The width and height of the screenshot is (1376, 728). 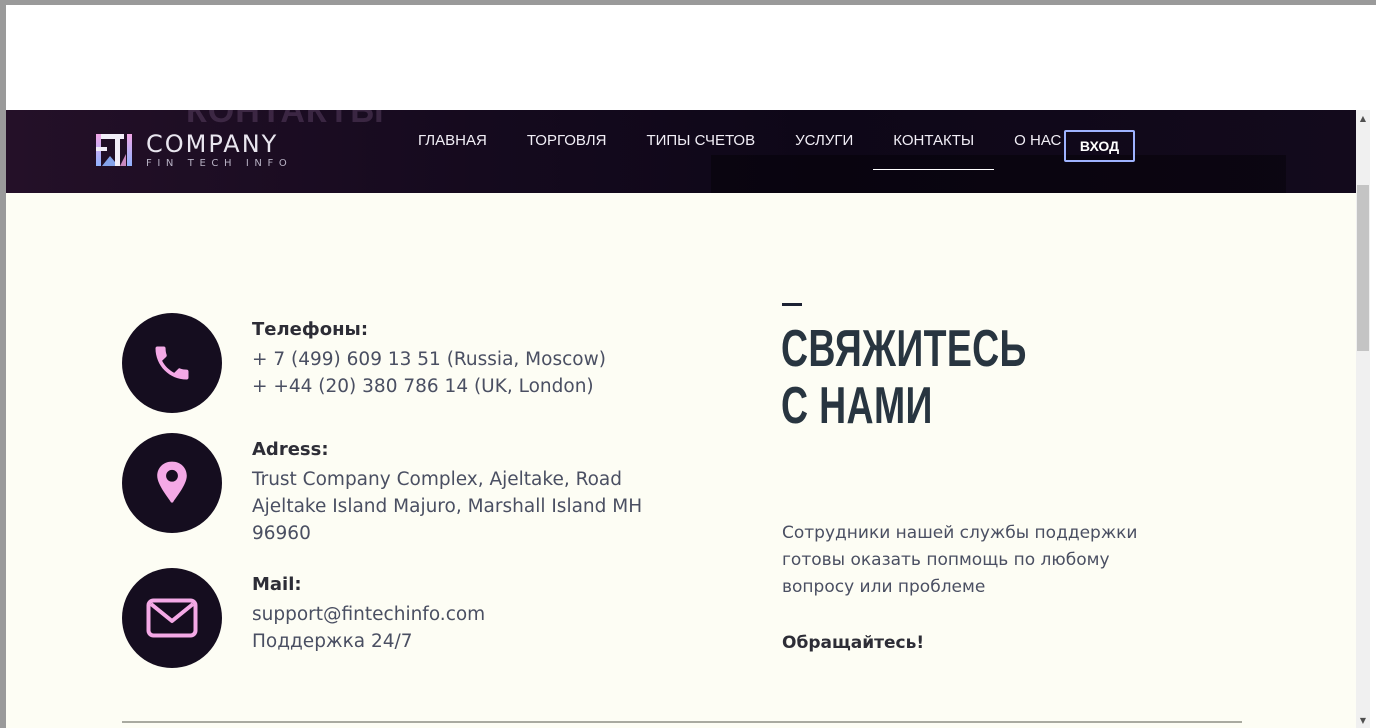 What do you see at coordinates (1363, 720) in the screenshot?
I see `scroll-down-arrow-icon: ▼` at bounding box center [1363, 720].